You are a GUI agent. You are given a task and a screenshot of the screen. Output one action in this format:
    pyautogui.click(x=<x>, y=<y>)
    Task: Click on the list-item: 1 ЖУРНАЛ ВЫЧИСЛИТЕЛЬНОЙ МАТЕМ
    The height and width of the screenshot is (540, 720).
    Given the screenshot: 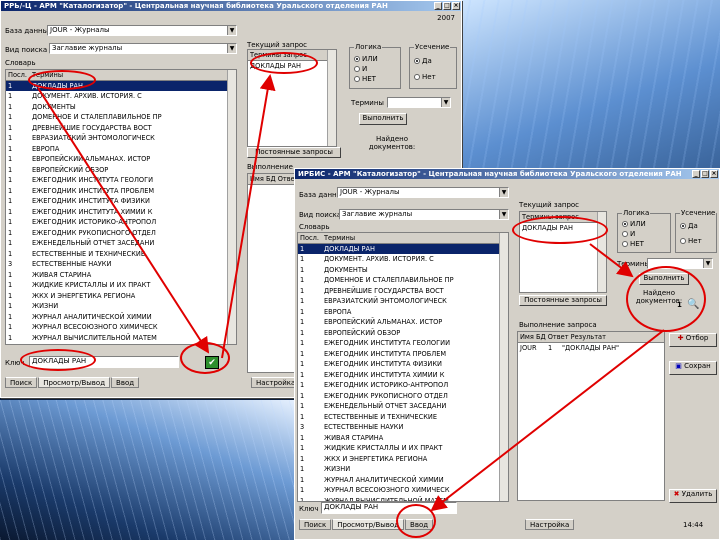 What is the action you would take?
    pyautogui.click(x=121, y=338)
    